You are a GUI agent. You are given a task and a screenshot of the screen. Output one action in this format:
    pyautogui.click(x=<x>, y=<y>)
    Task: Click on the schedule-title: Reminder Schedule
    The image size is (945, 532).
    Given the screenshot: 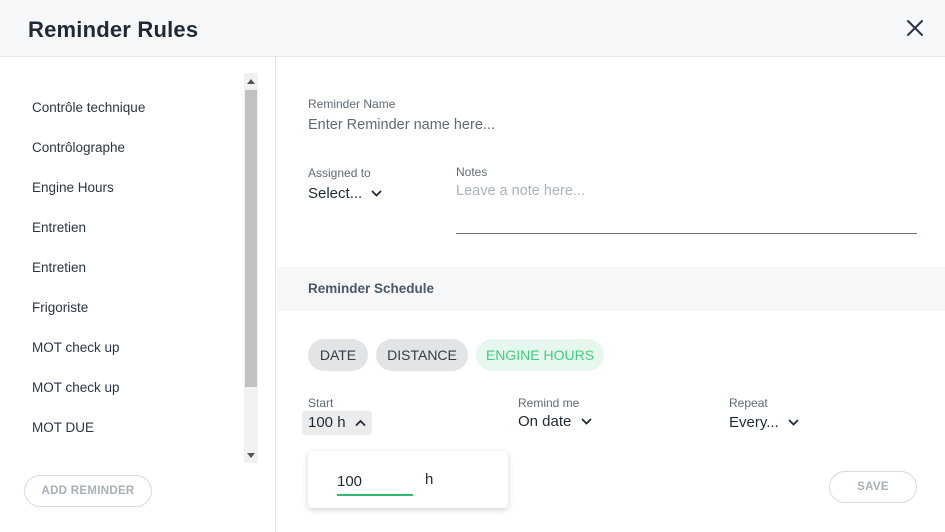 What is the action you would take?
    pyautogui.click(x=371, y=288)
    